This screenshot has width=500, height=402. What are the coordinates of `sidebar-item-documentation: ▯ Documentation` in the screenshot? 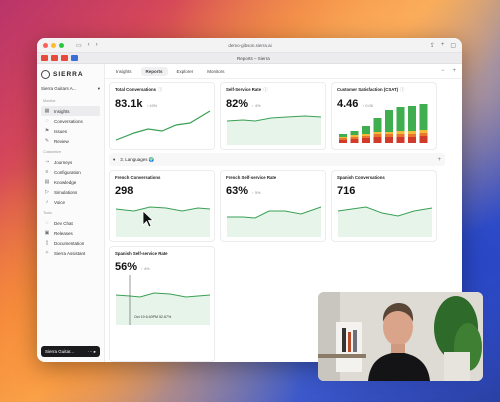 It's located at (70, 243).